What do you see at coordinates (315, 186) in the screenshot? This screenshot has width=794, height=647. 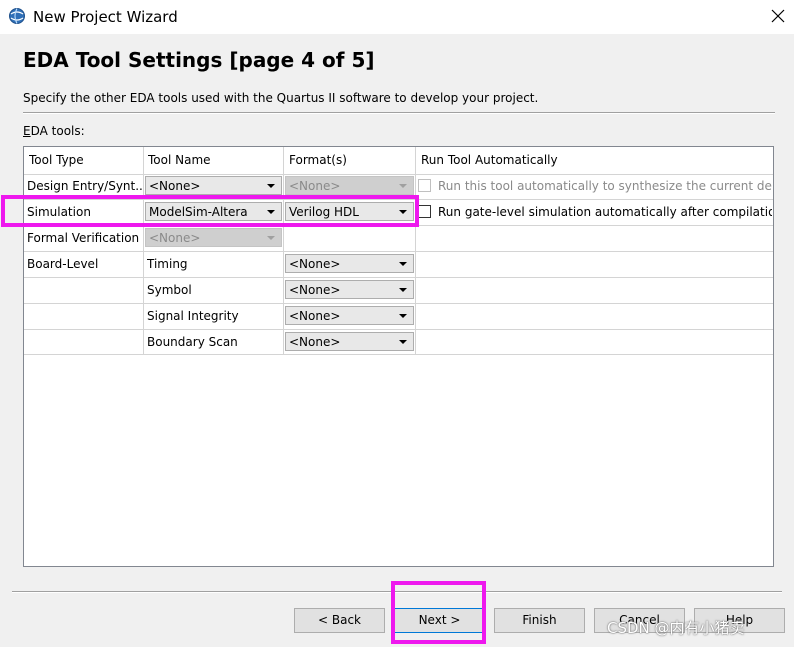 I see `design-entry-format-value: <None>` at bounding box center [315, 186].